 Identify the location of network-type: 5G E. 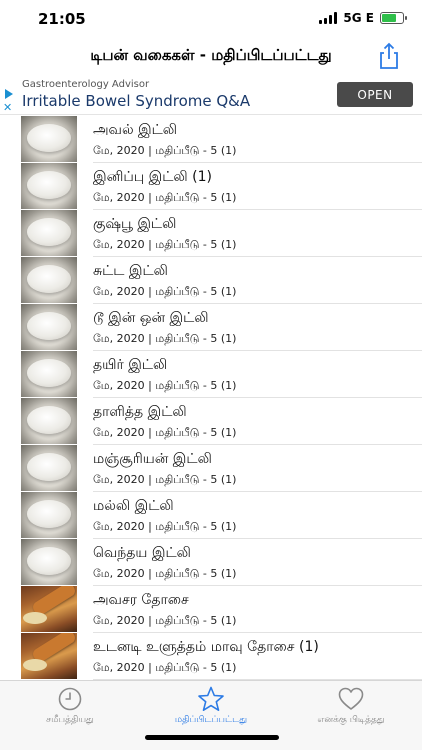
(358, 18).